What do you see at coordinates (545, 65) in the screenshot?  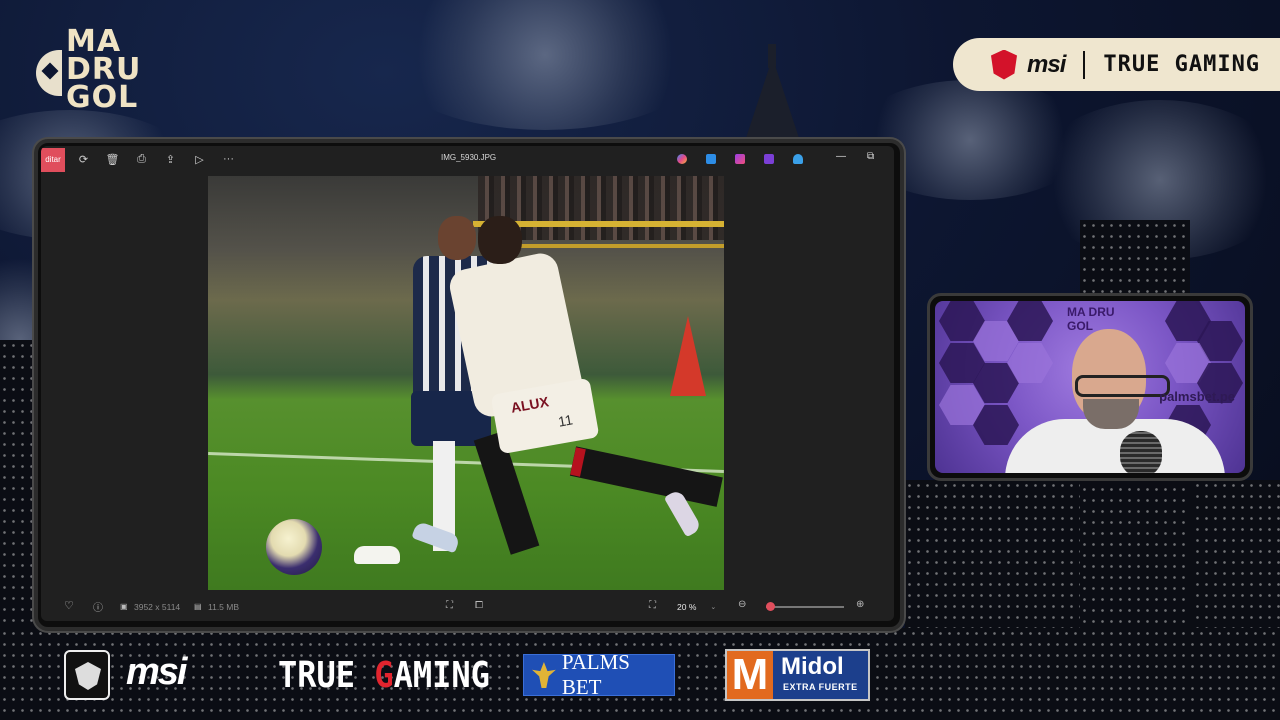 I see `cloud` at bounding box center [545, 65].